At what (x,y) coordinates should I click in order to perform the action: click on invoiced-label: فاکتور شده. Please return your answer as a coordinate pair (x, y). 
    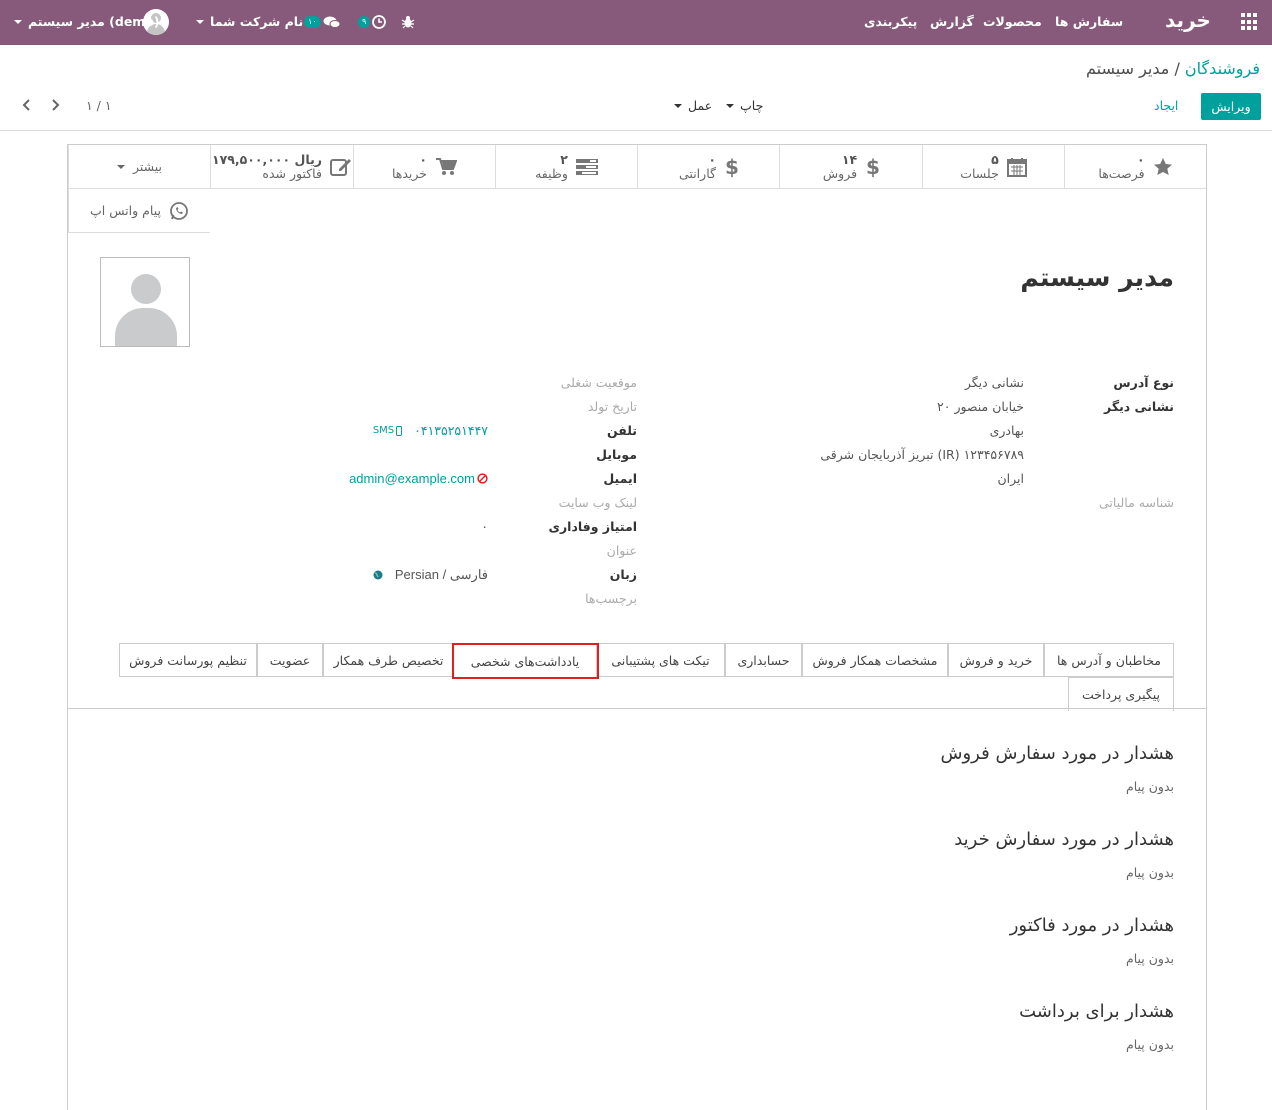
    Looking at the image, I should click on (292, 173).